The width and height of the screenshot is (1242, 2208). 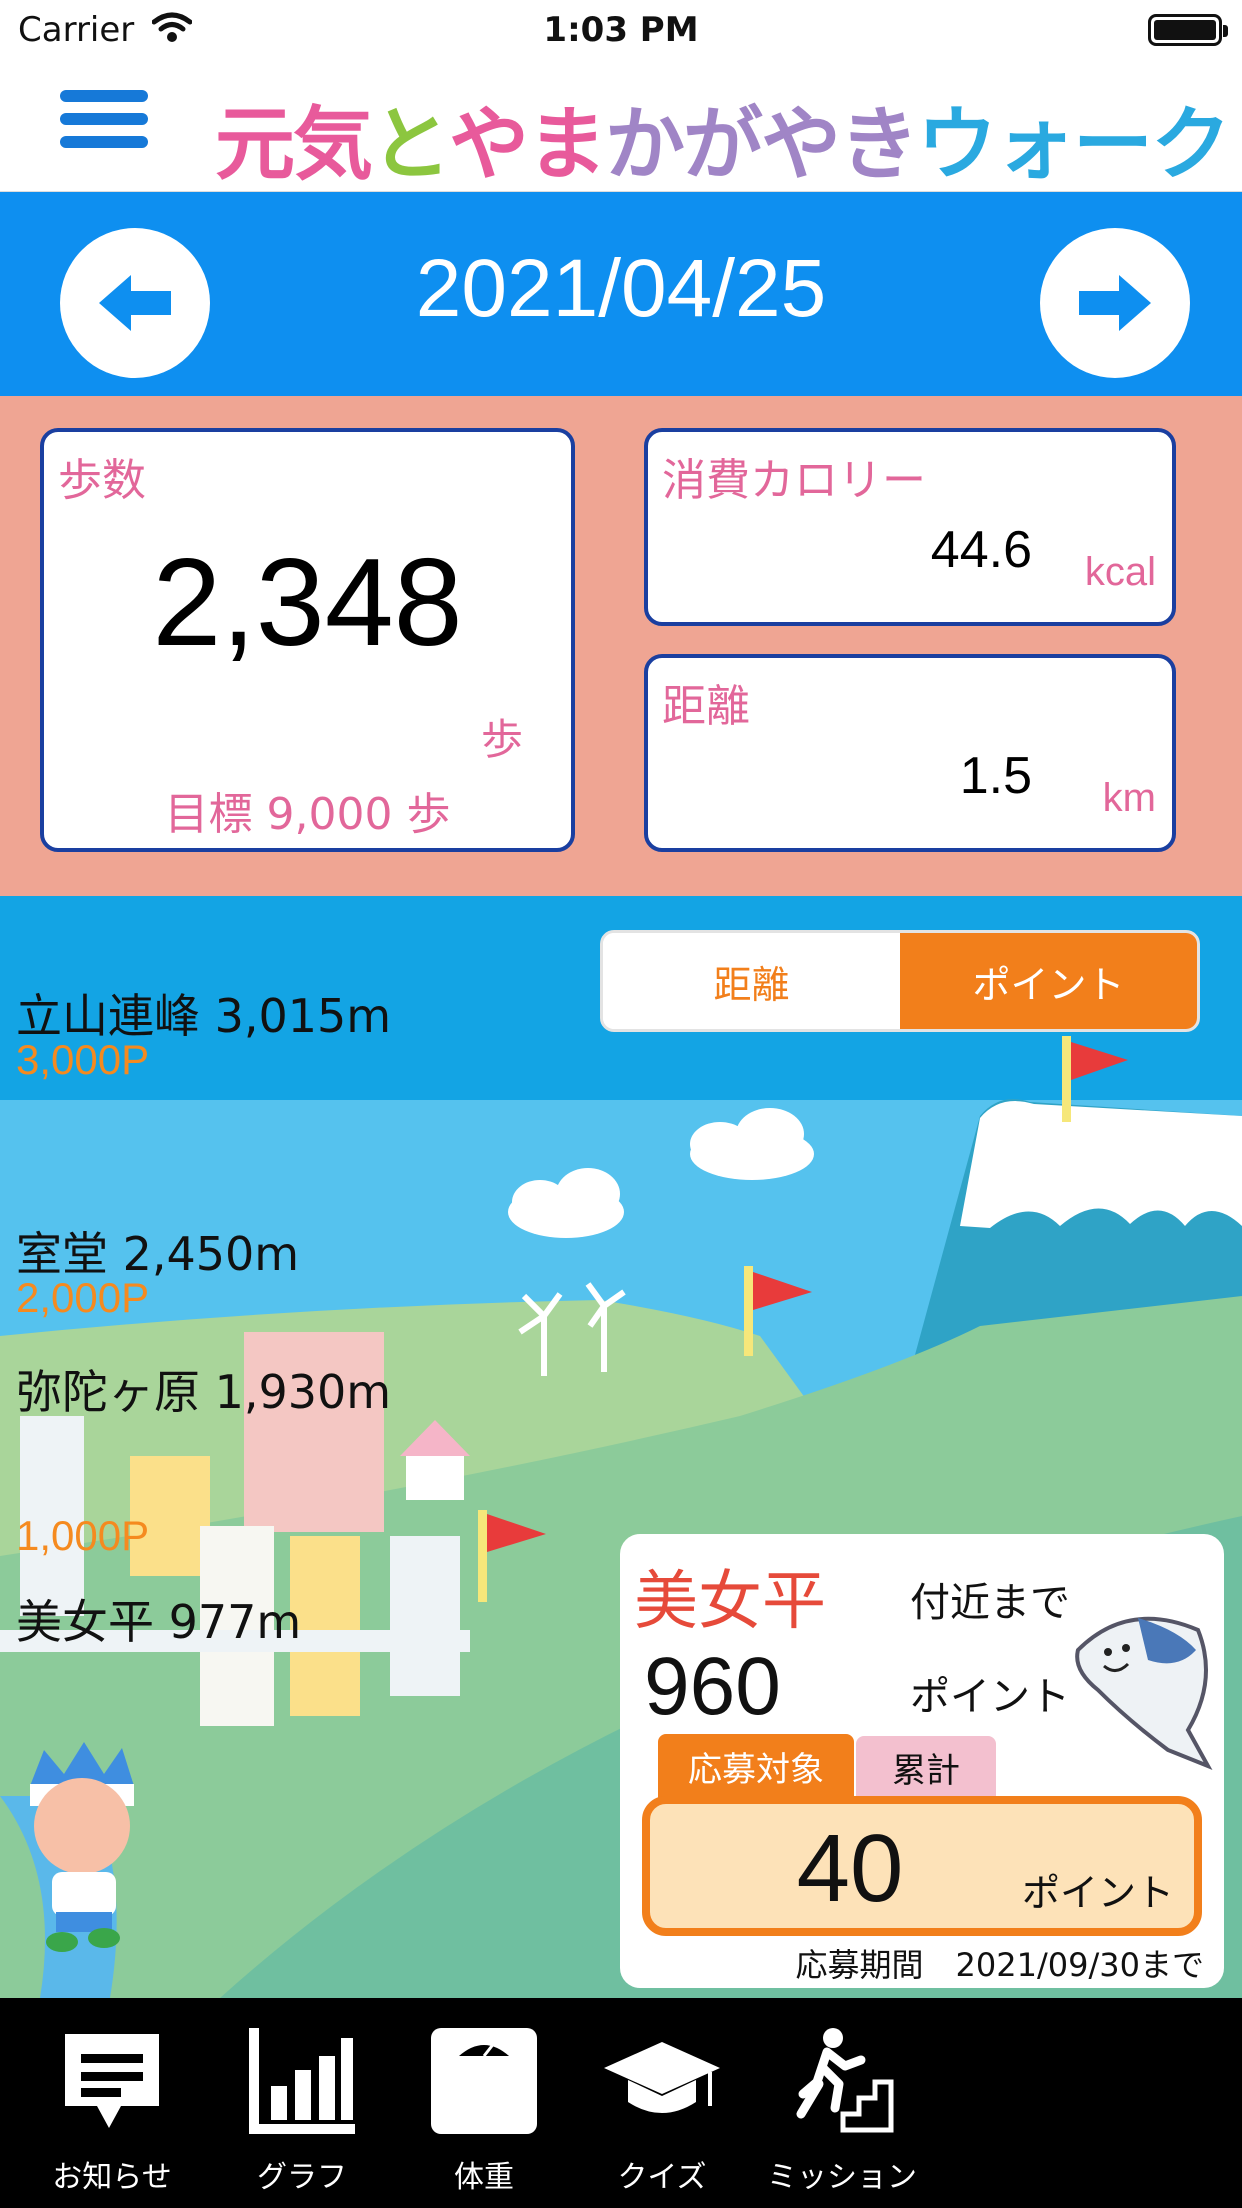 I want to click on toggle-point: ポイント, so click(x=1048, y=981).